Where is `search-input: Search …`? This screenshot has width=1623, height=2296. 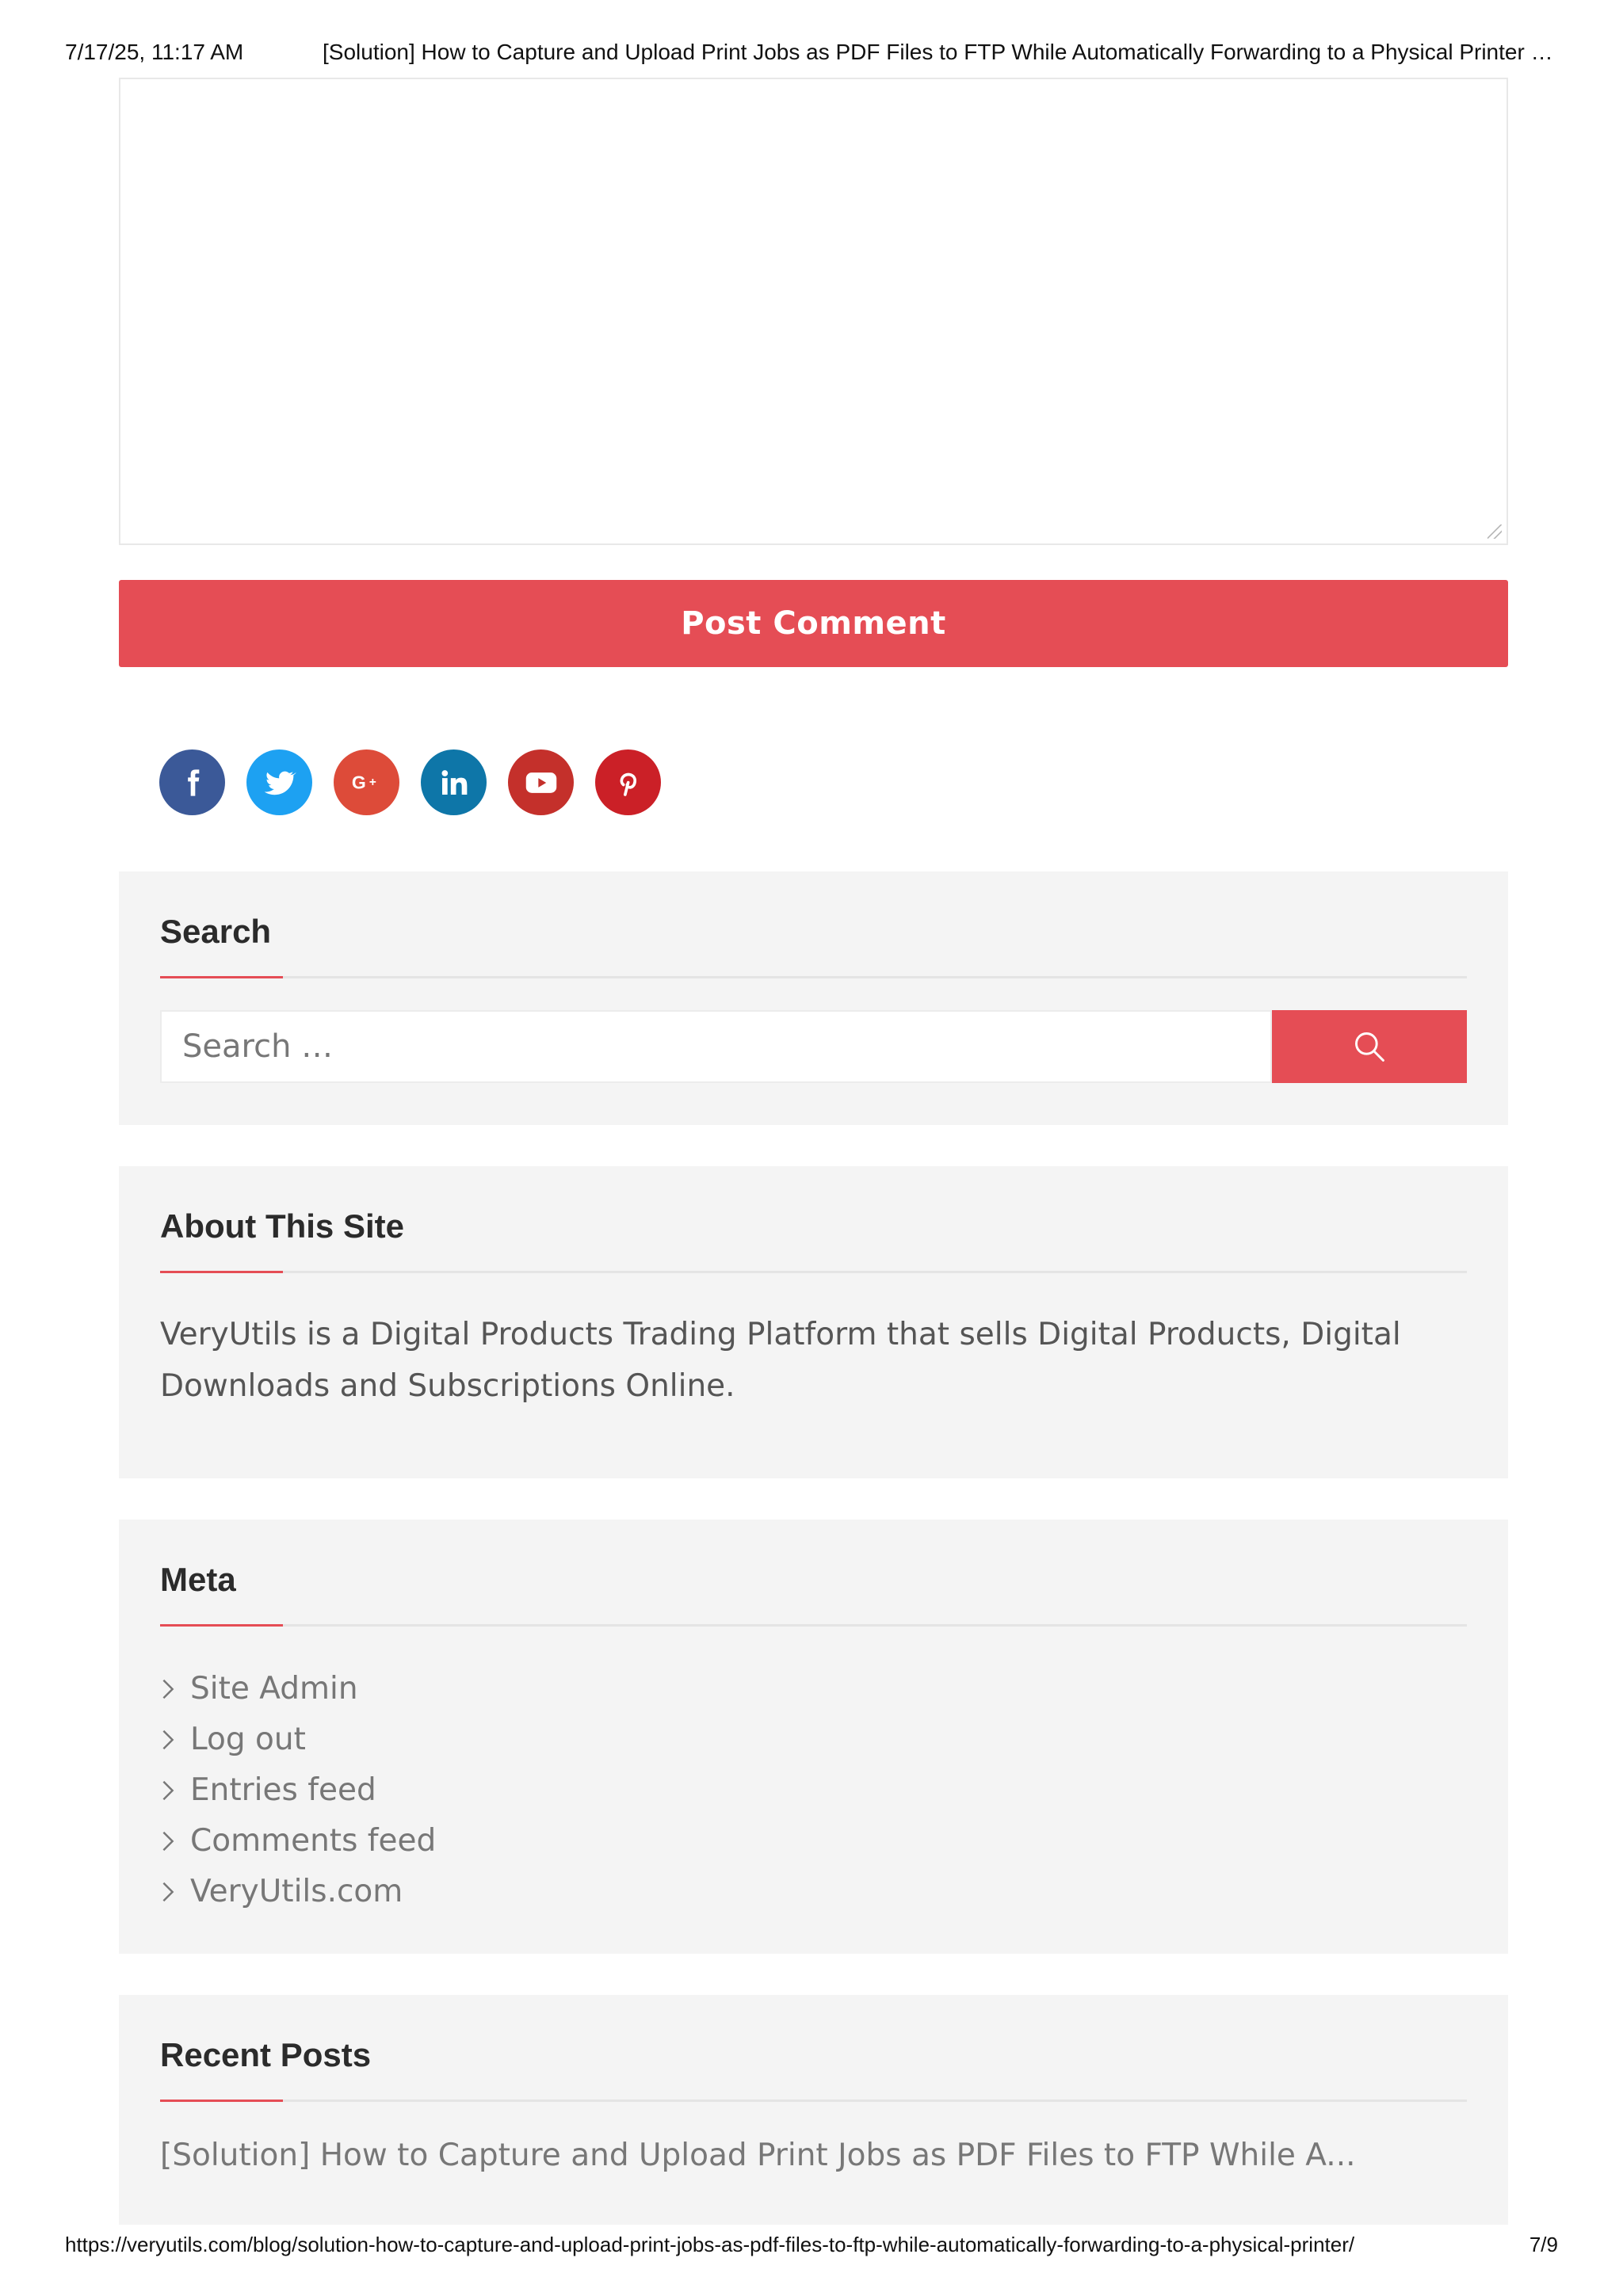
search-input: Search … is located at coordinates (716, 1046).